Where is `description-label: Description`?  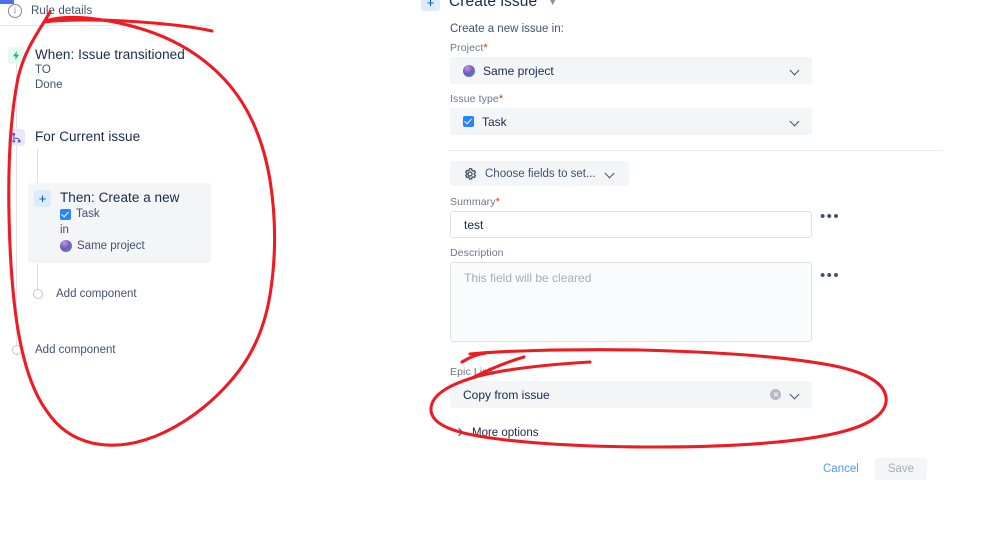 description-label: Description is located at coordinates (477, 253).